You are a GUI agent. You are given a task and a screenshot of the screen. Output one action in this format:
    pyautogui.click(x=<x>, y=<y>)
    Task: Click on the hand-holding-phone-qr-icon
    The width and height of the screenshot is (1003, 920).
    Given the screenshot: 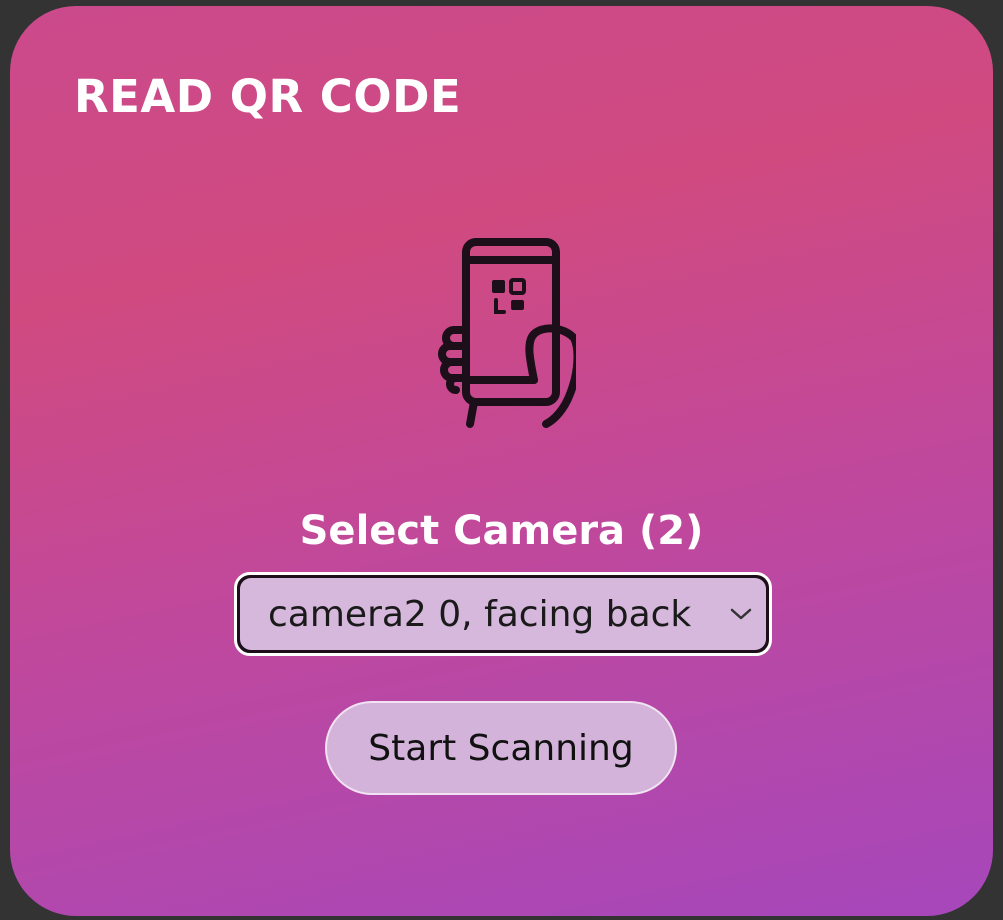 What is the action you would take?
    pyautogui.click(x=507, y=333)
    